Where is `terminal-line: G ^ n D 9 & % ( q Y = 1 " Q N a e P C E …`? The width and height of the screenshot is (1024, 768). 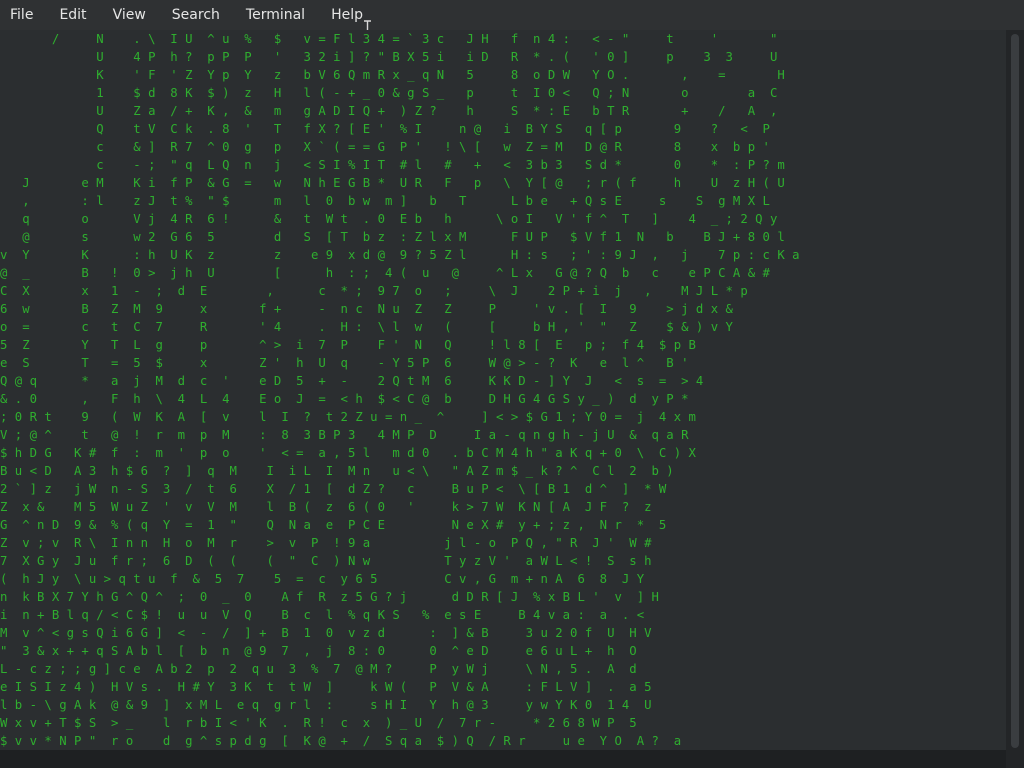
terminal-line: G ^ n D 9 & % ( q Y = 1 " Q N a e P C E … is located at coordinates (333, 525).